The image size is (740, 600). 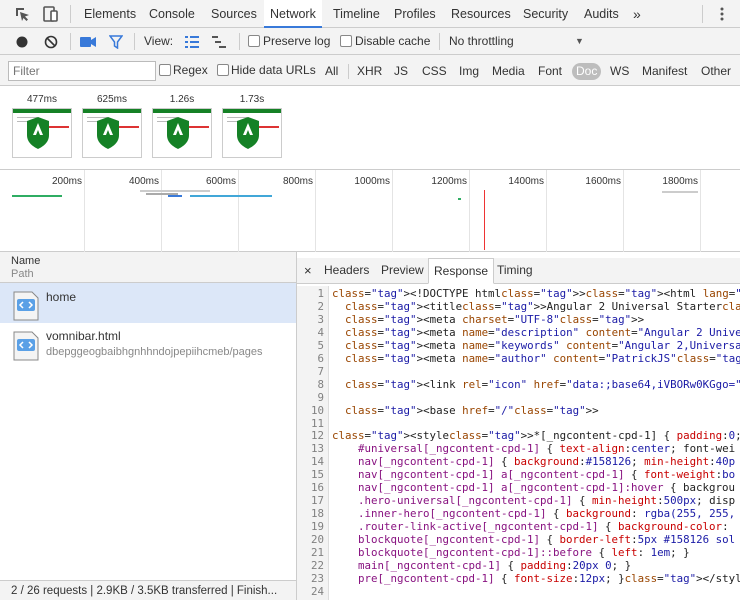 What do you see at coordinates (22, 14) in the screenshot?
I see `inspect-element-icon` at bounding box center [22, 14].